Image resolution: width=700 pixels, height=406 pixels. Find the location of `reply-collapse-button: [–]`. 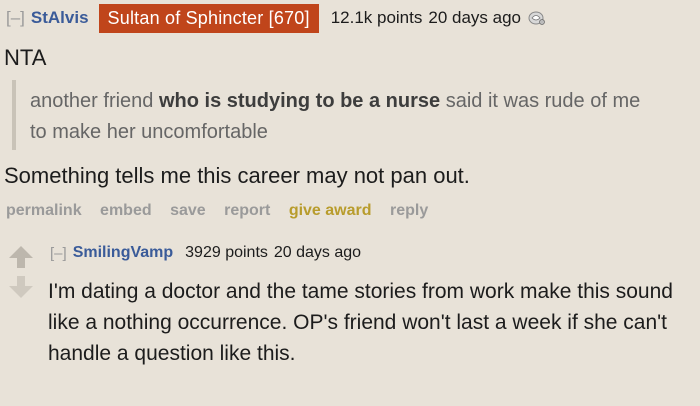

reply-collapse-button: [–] is located at coordinates (58, 253).